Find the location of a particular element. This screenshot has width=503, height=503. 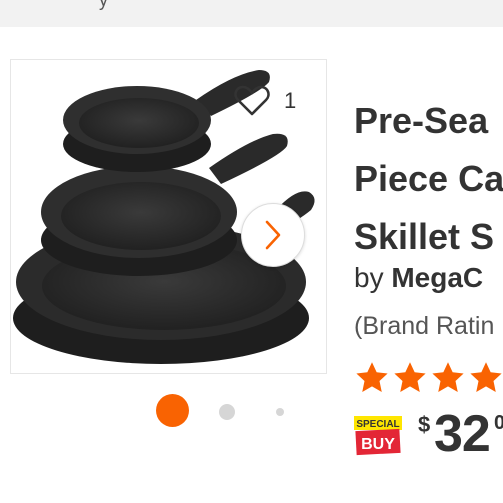

chevron-right-icon is located at coordinates (273, 235).